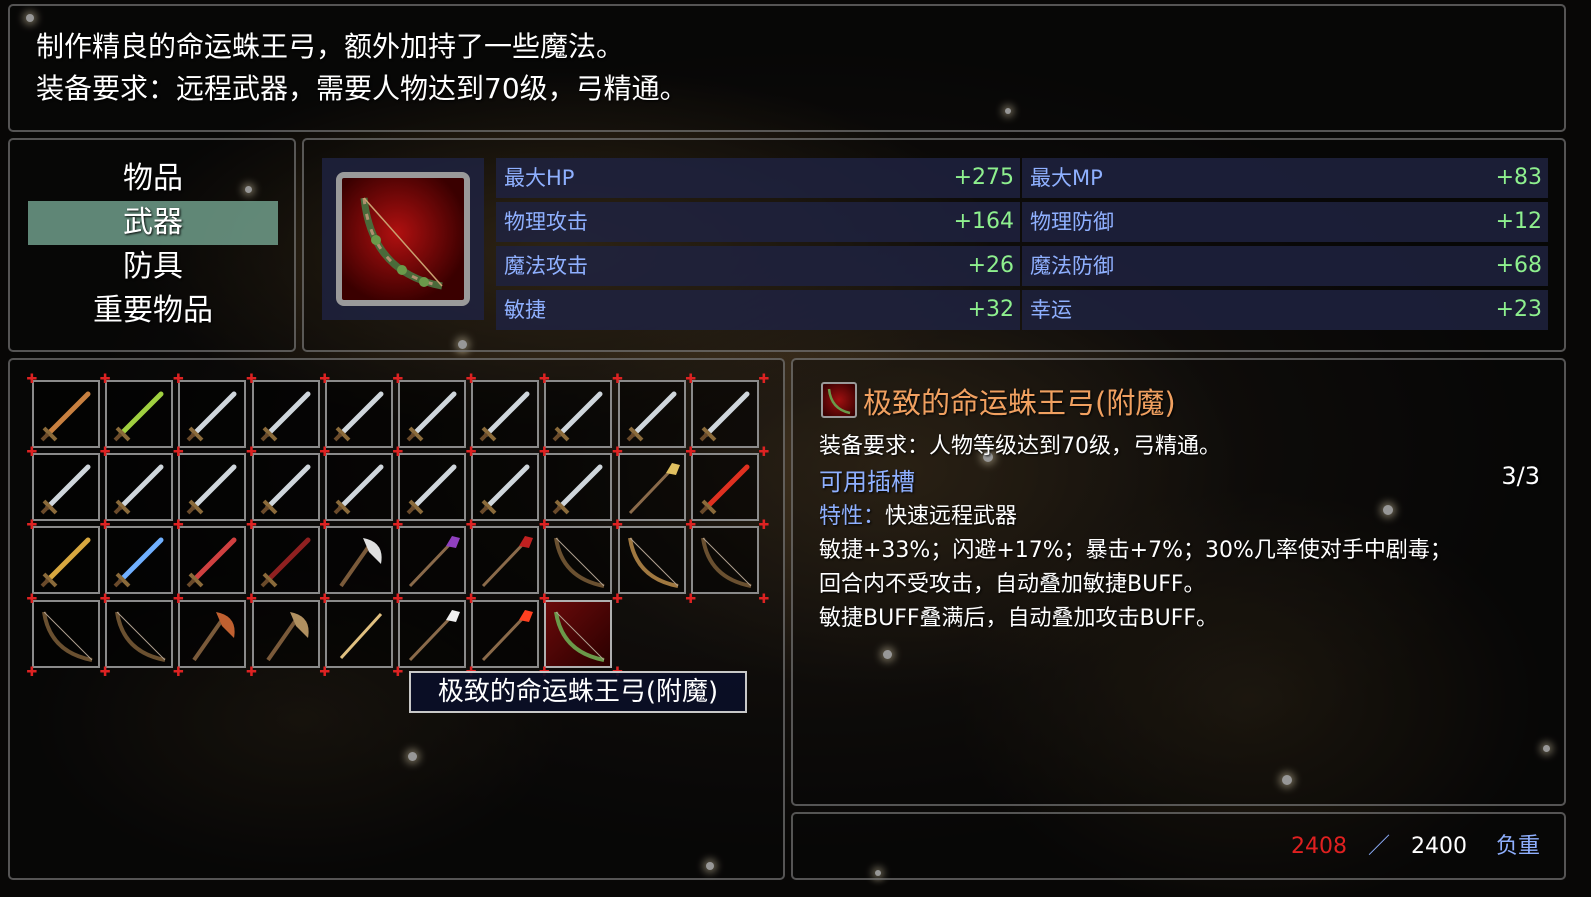 This screenshot has width=1591, height=897. I want to click on red-sword-icon, so click(724, 489).